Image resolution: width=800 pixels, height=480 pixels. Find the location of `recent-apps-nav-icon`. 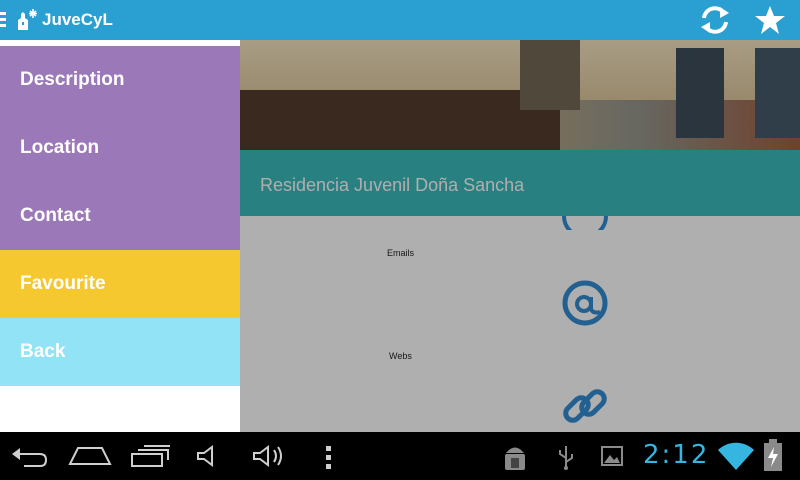

recent-apps-nav-icon is located at coordinates (151, 456).